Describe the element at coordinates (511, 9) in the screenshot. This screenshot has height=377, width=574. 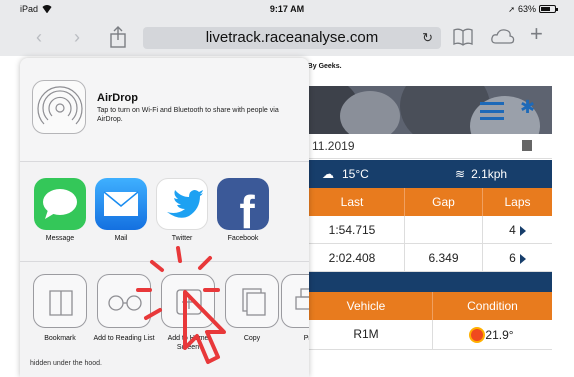
I see `location-icon: ➚` at that location.